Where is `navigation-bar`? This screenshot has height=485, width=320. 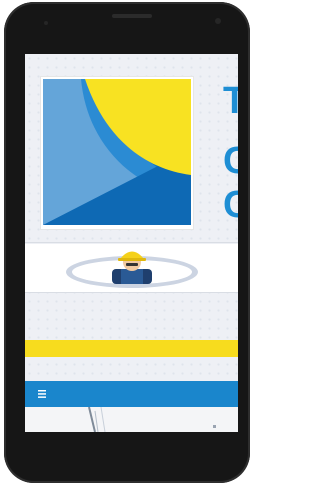 navigation-bar is located at coordinates (131, 394).